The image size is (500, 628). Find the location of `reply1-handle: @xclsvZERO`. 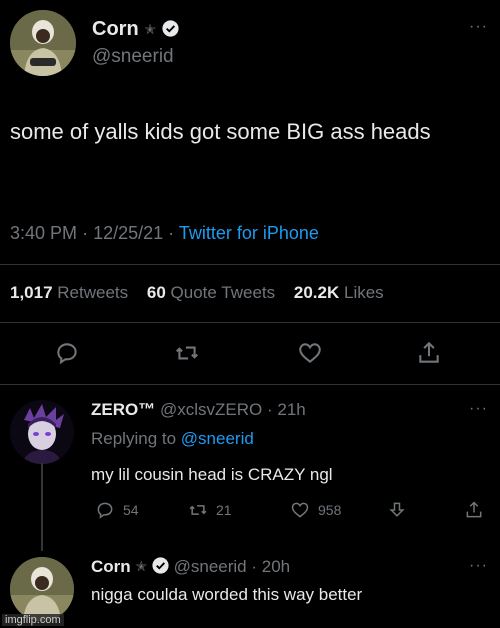

reply1-handle: @xclsvZERO is located at coordinates (211, 409).